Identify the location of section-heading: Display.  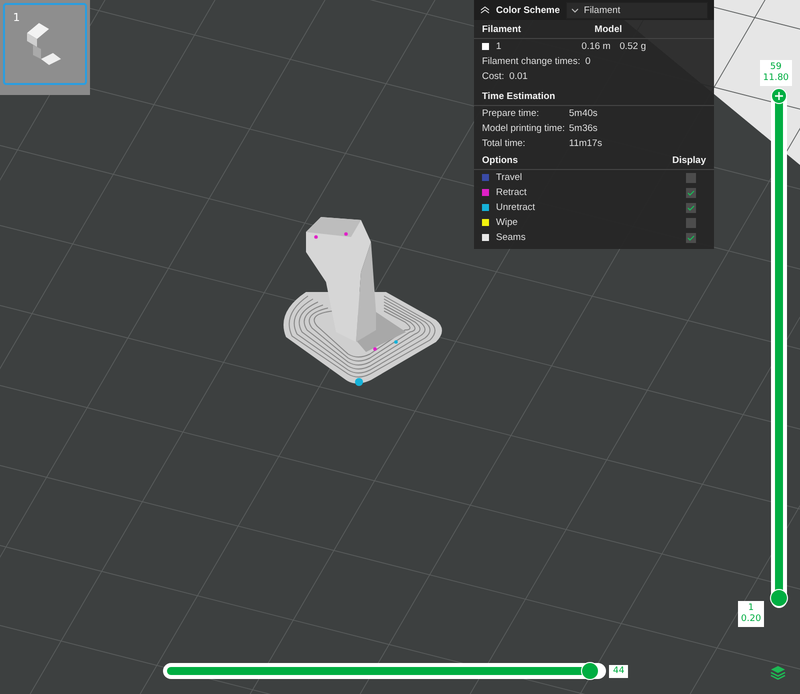
(689, 160).